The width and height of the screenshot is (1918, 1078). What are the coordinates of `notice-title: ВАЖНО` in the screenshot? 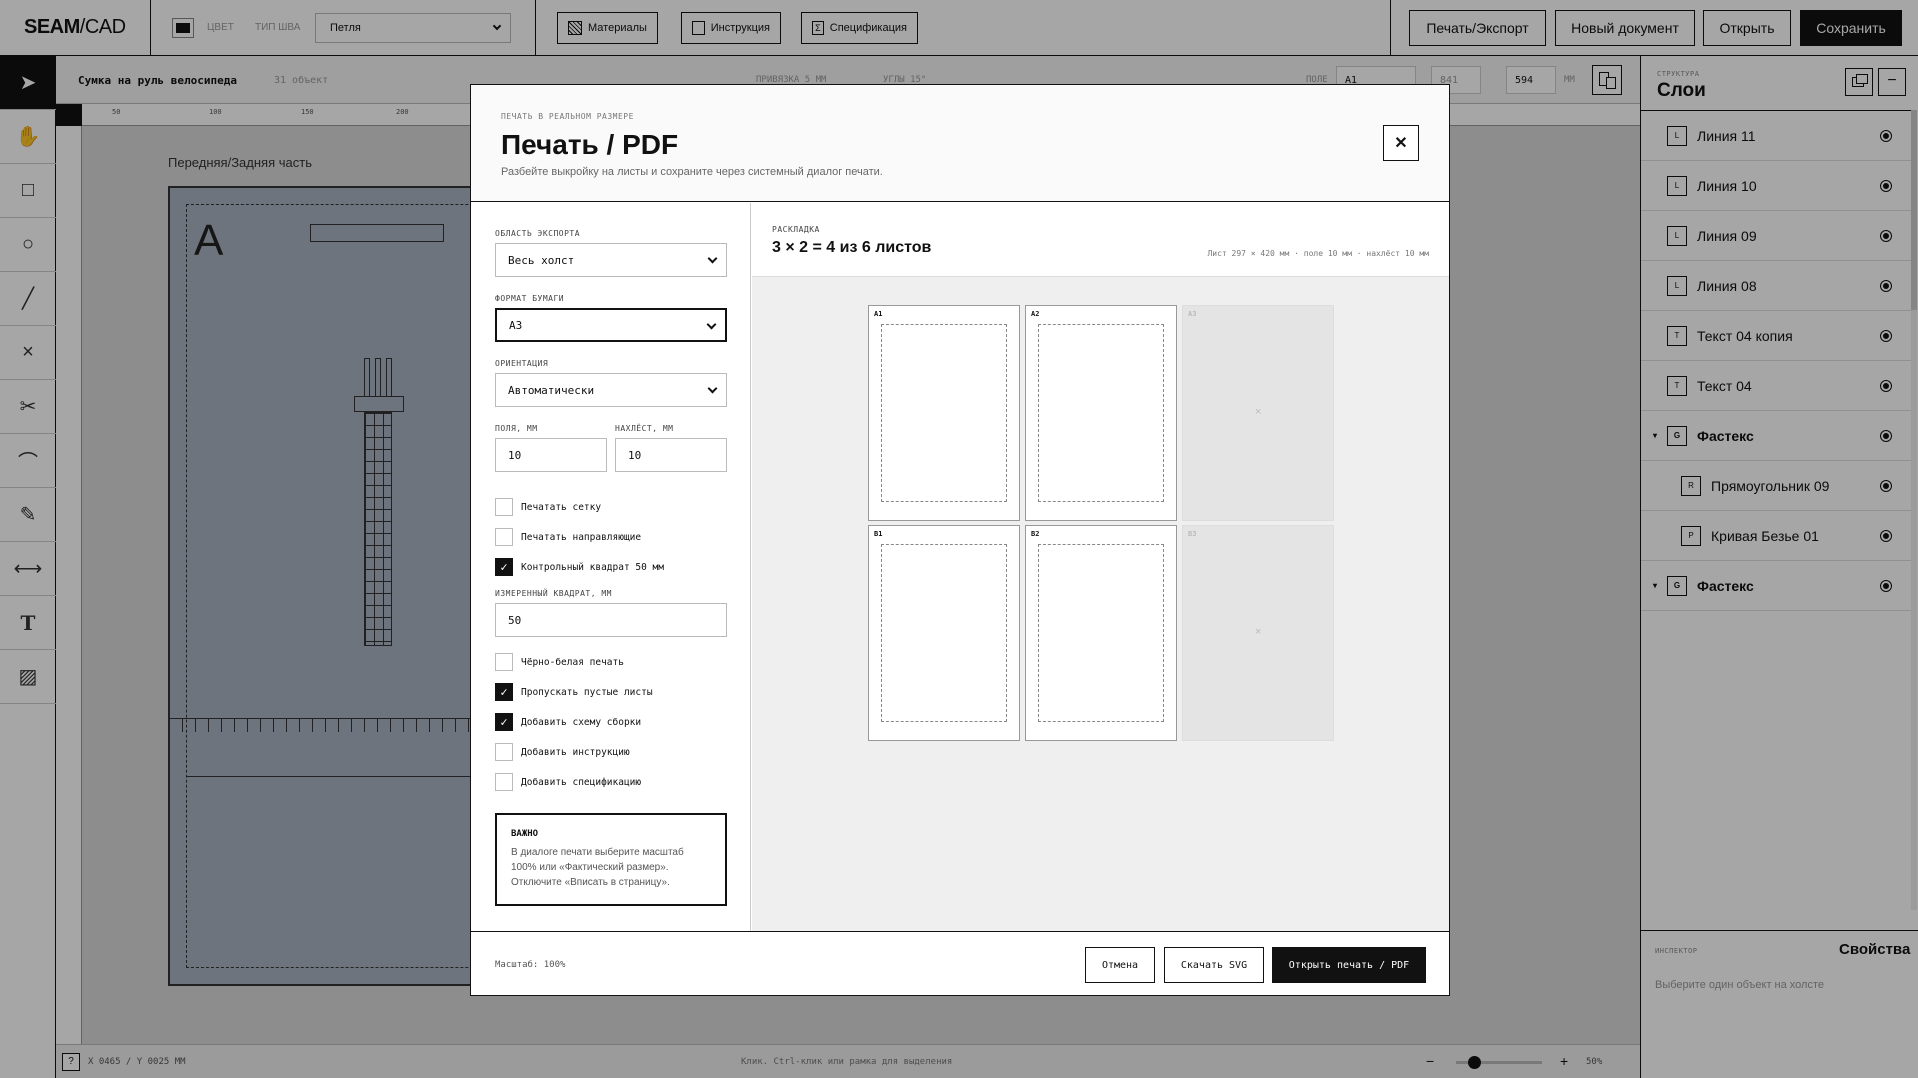 It's located at (525, 834).